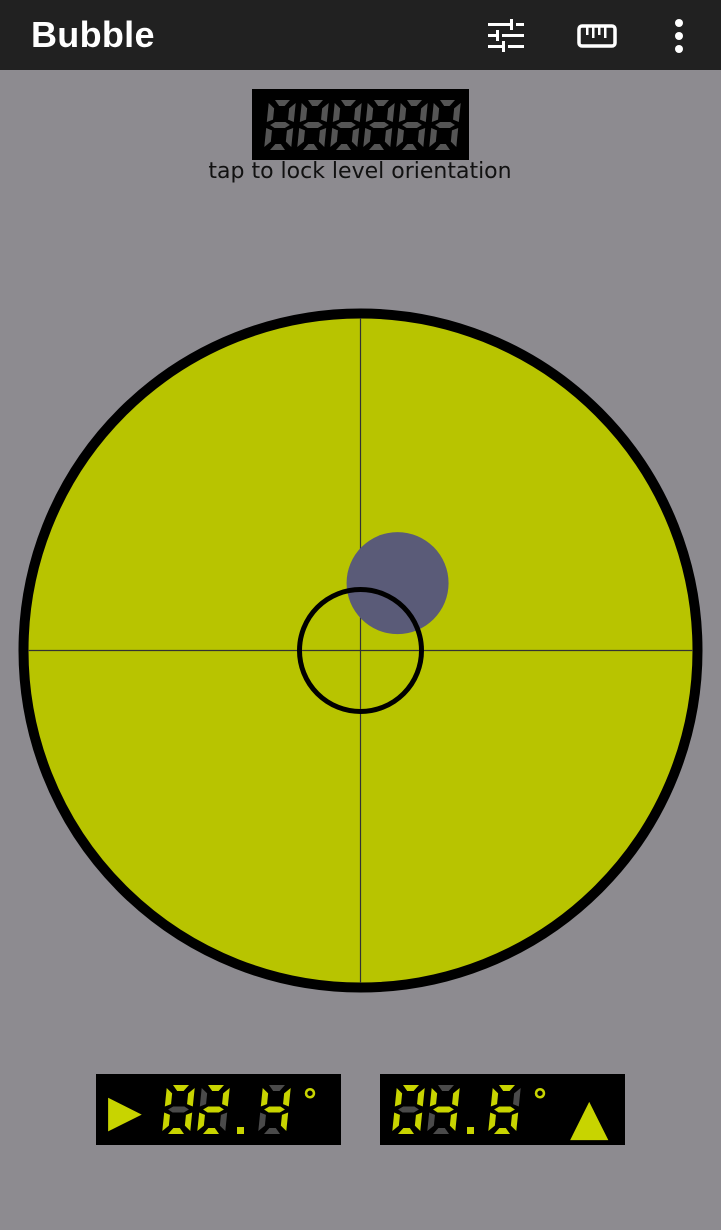  Describe the element at coordinates (125, 1111) in the screenshot. I see `direction-indicator: ▶` at that location.